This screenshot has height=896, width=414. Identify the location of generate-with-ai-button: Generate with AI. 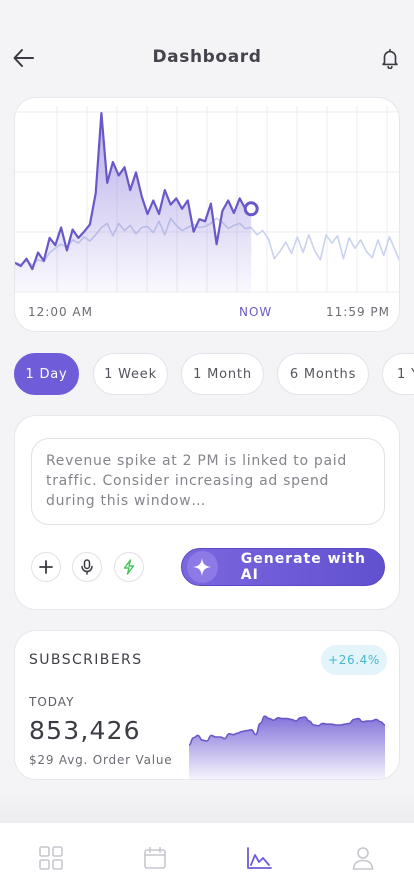
(283, 567).